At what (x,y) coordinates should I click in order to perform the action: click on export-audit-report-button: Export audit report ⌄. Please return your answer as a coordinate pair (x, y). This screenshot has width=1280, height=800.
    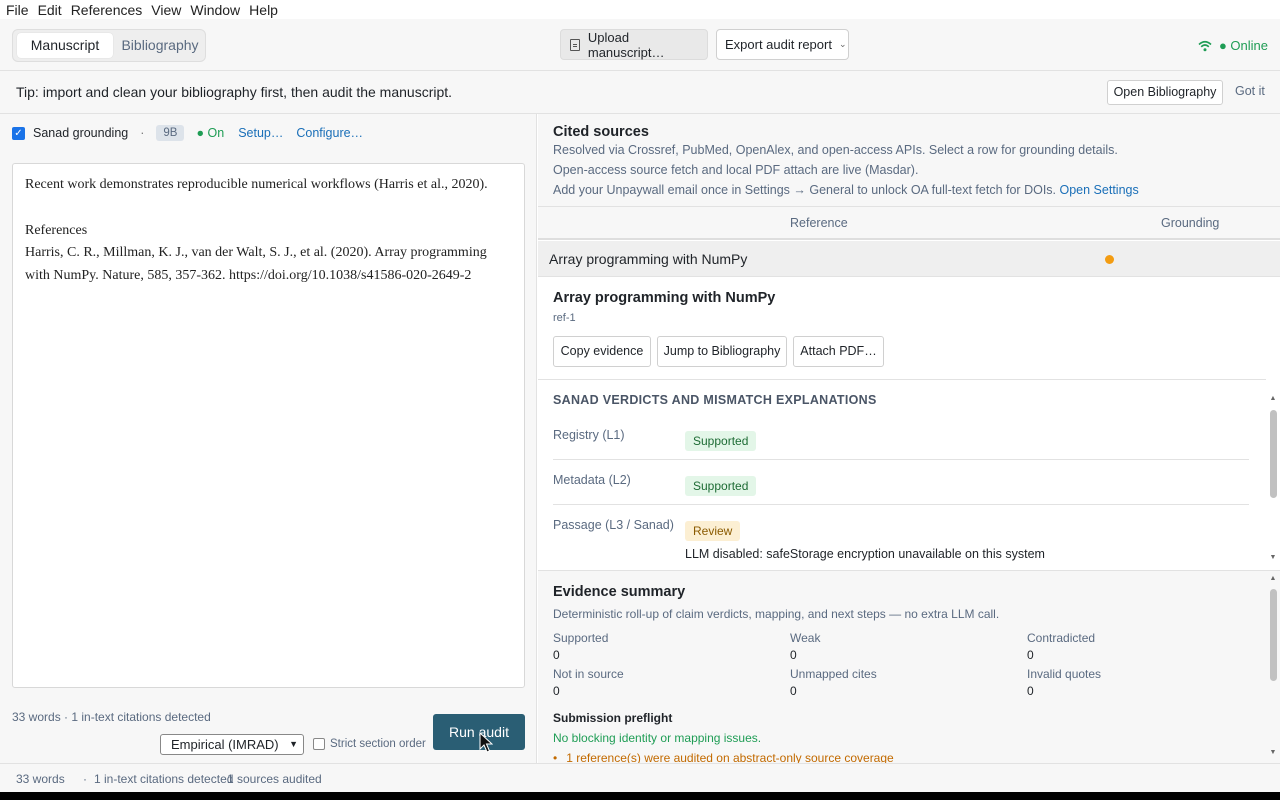
    Looking at the image, I should click on (782, 44).